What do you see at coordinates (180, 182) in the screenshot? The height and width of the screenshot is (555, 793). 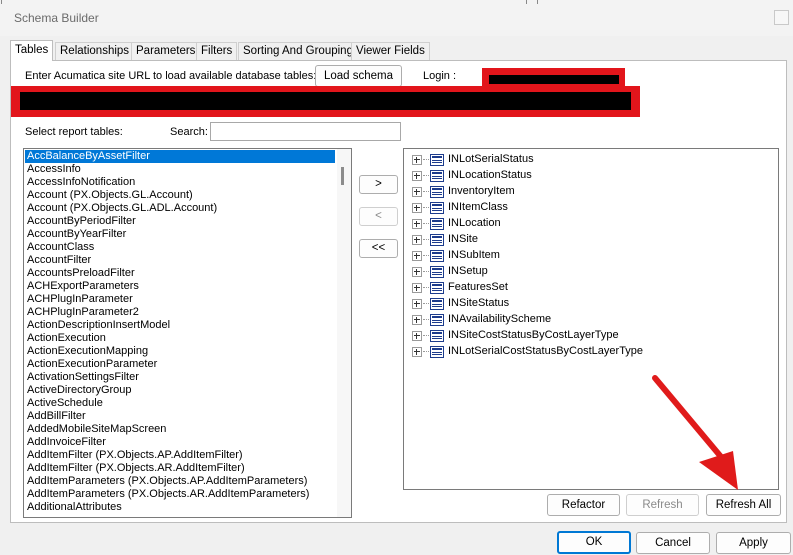 I see `table-list-item: AccessInfoNotification` at bounding box center [180, 182].